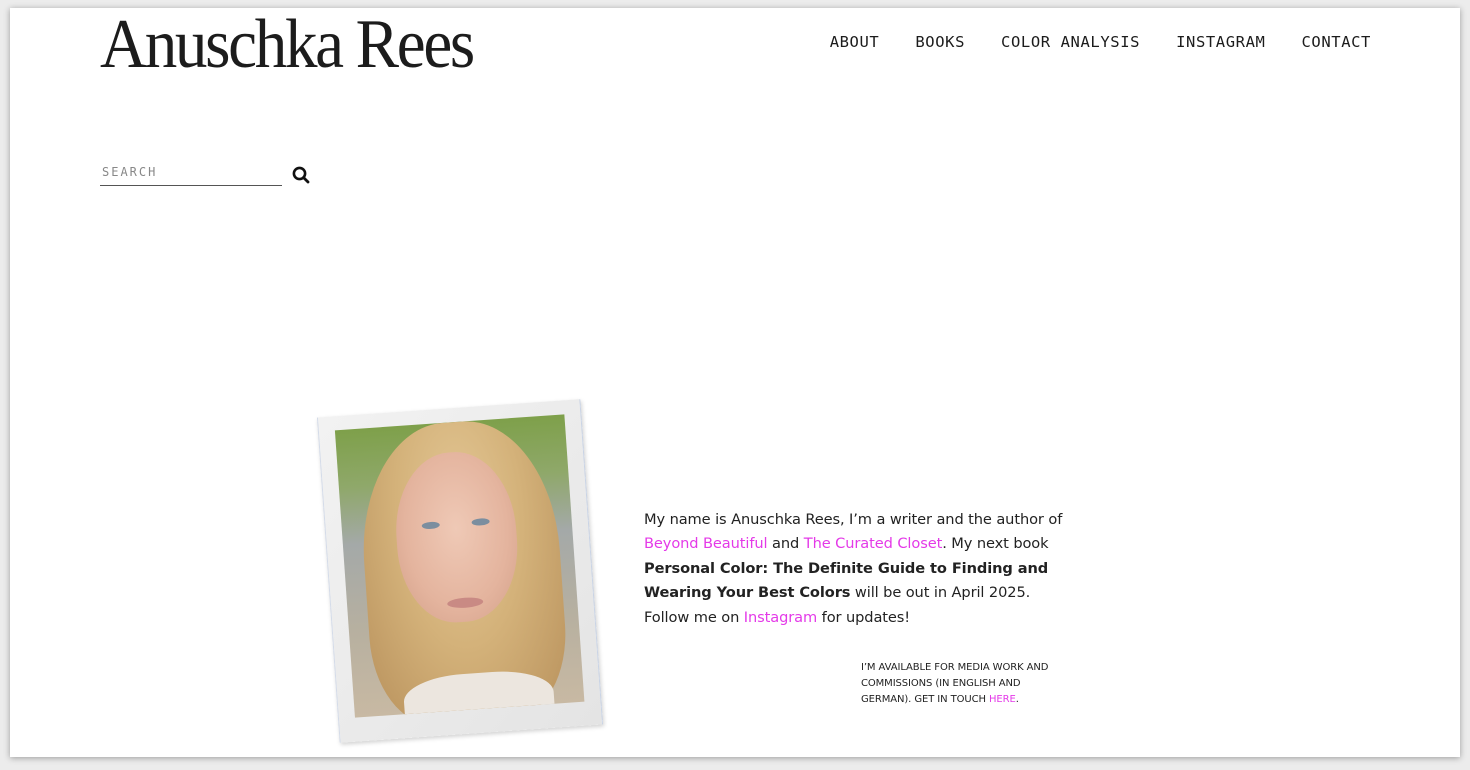  What do you see at coordinates (873, 543) in the screenshot?
I see `link-the-curated-closet: The Curated Closet` at bounding box center [873, 543].